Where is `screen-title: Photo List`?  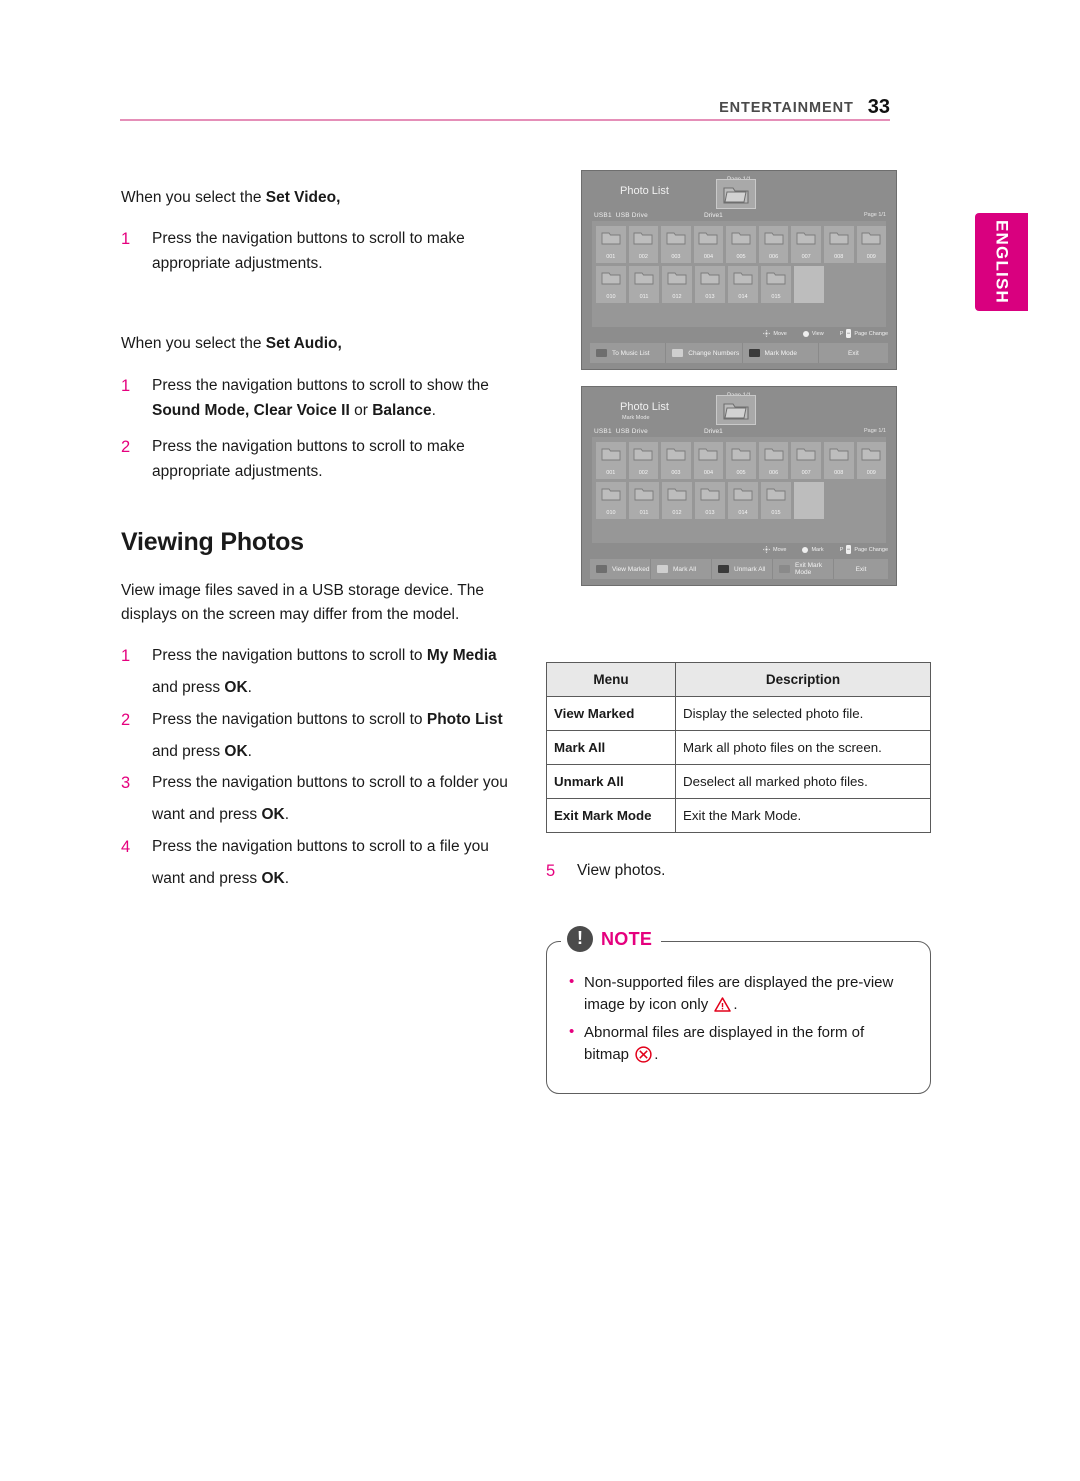 screen-title: Photo List is located at coordinates (644, 407).